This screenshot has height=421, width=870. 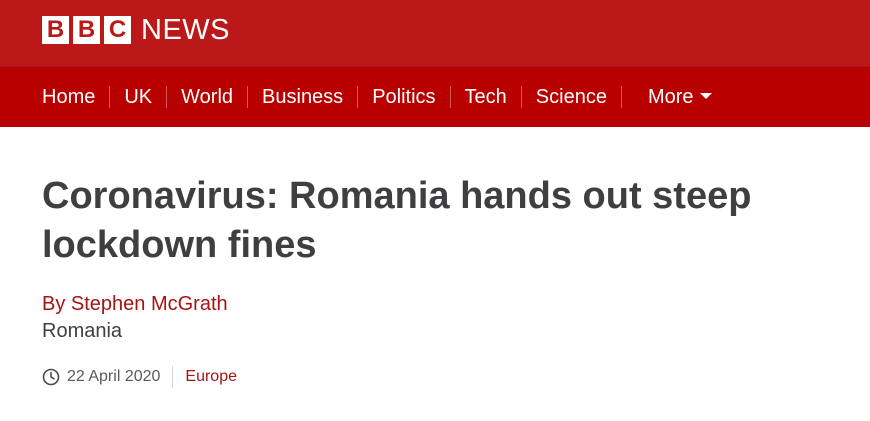 I want to click on article-meta: 22 April 2020 Europe, so click(x=139, y=377).